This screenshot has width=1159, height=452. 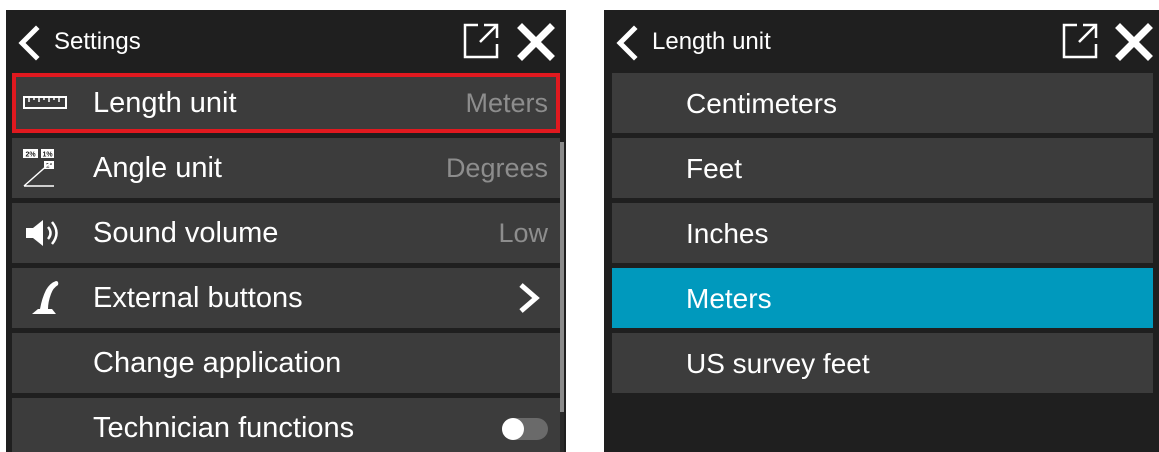 I want to click on option-label: Meters, so click(x=729, y=298).